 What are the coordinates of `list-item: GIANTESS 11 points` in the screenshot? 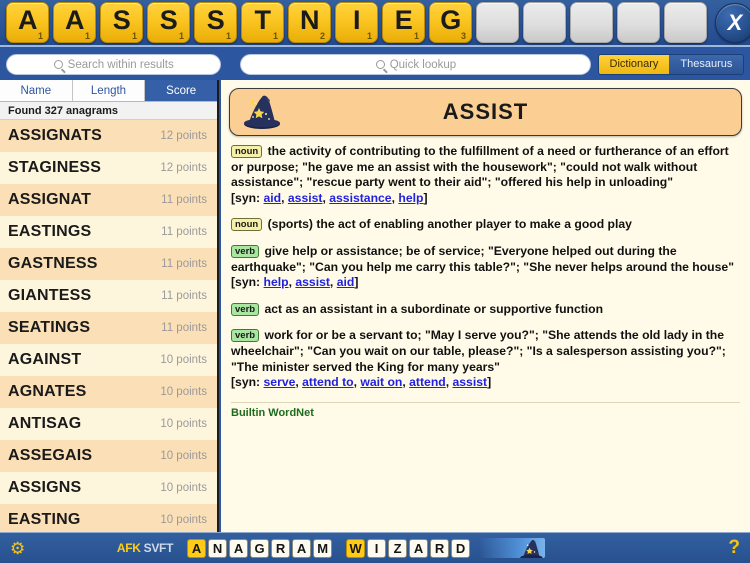 It's located at (108, 296).